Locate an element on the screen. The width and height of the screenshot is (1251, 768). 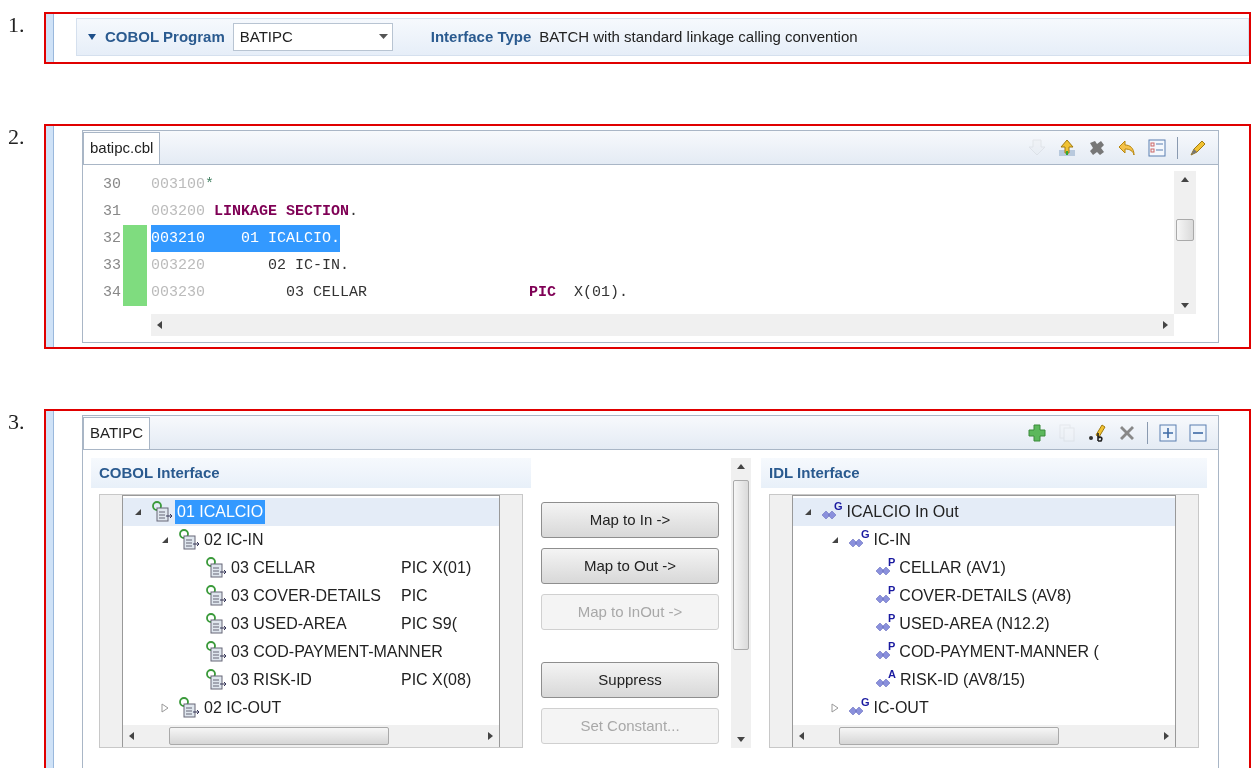
tree-row: 03 COVER-DETAILS PIC is located at coordinates (311, 596).